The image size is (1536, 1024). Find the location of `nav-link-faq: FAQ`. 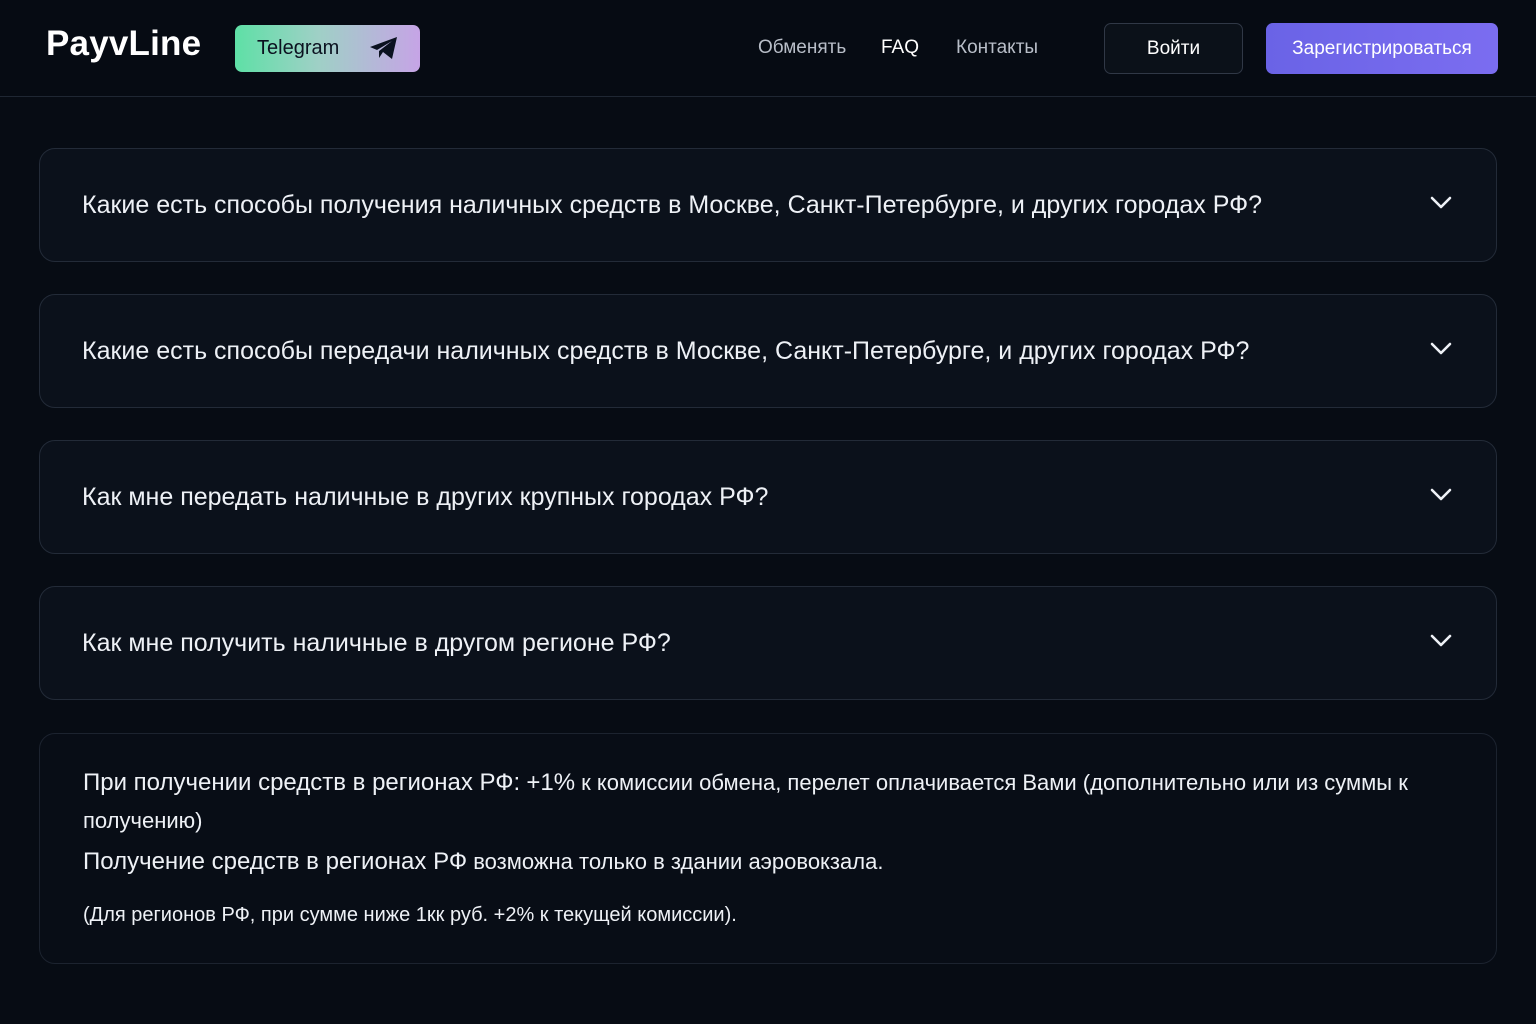

nav-link-faq: FAQ is located at coordinates (900, 48).